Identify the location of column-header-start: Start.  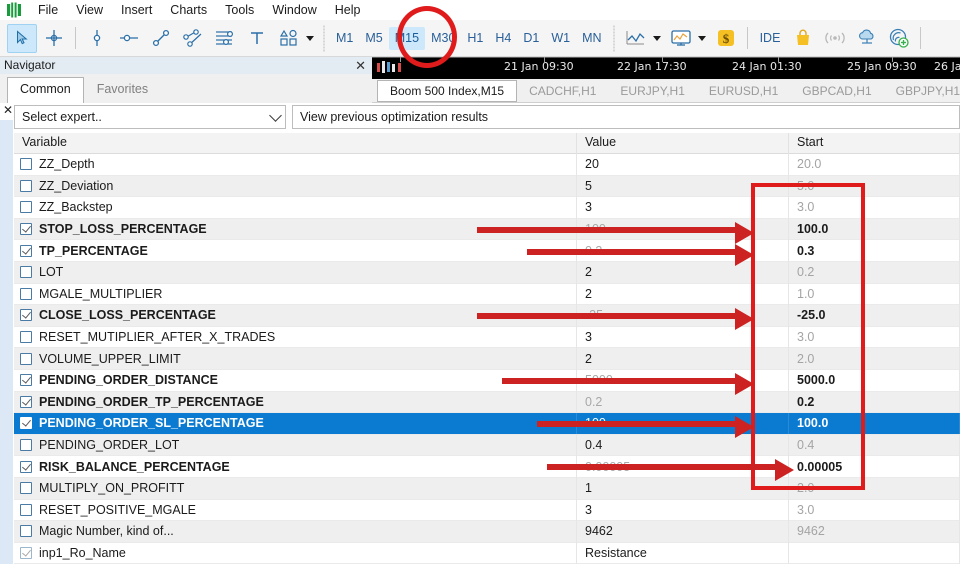
(874, 143).